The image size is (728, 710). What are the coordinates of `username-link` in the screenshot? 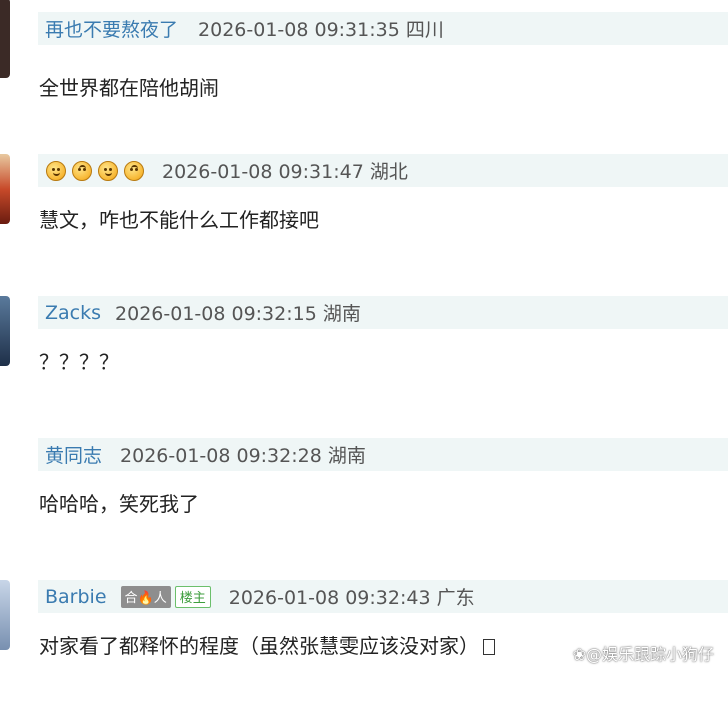 It's located at (98, 170).